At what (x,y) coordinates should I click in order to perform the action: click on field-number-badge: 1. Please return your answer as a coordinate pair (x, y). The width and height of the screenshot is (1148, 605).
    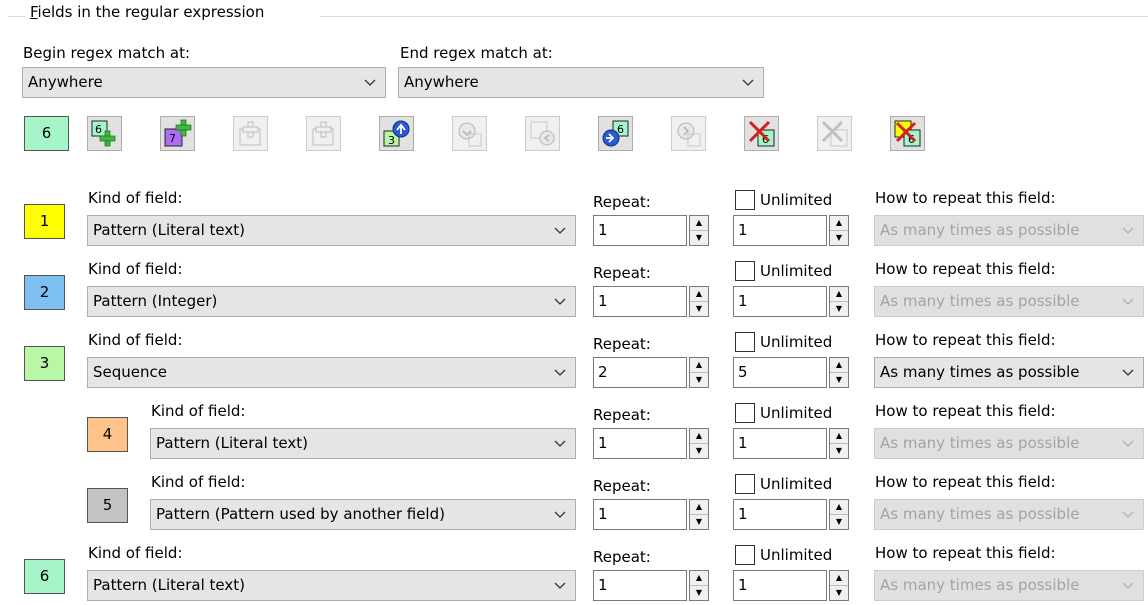
    Looking at the image, I should click on (44, 221).